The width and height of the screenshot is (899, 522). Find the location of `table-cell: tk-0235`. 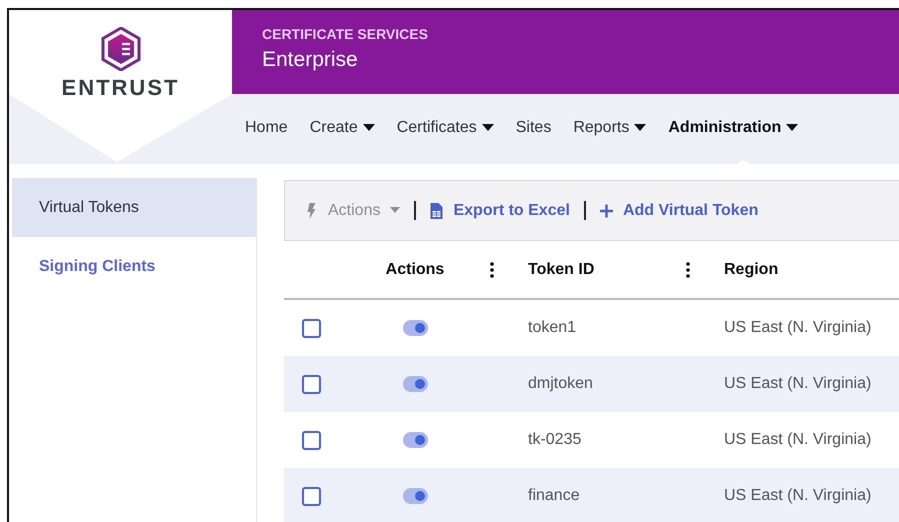

table-cell: tk-0235 is located at coordinates (555, 439).